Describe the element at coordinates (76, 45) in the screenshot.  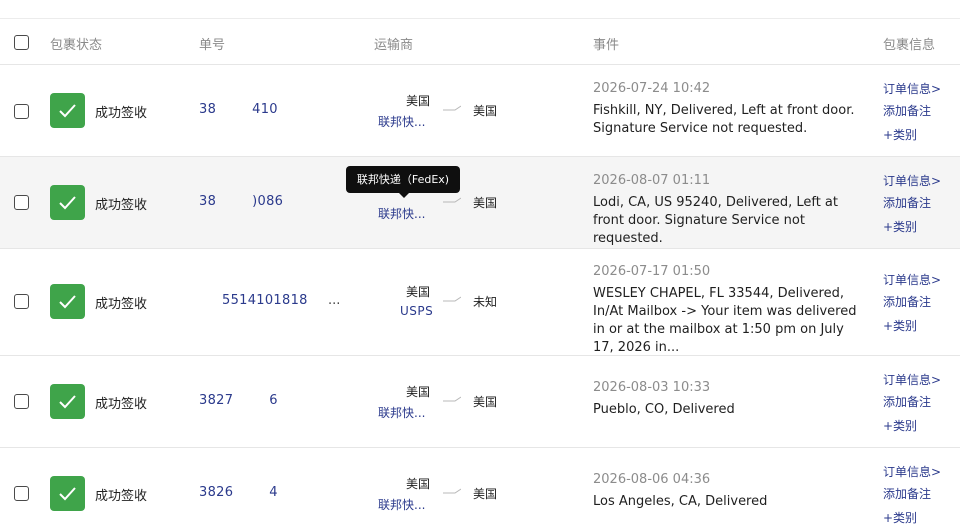
I see `header-status: 包裹状态` at that location.